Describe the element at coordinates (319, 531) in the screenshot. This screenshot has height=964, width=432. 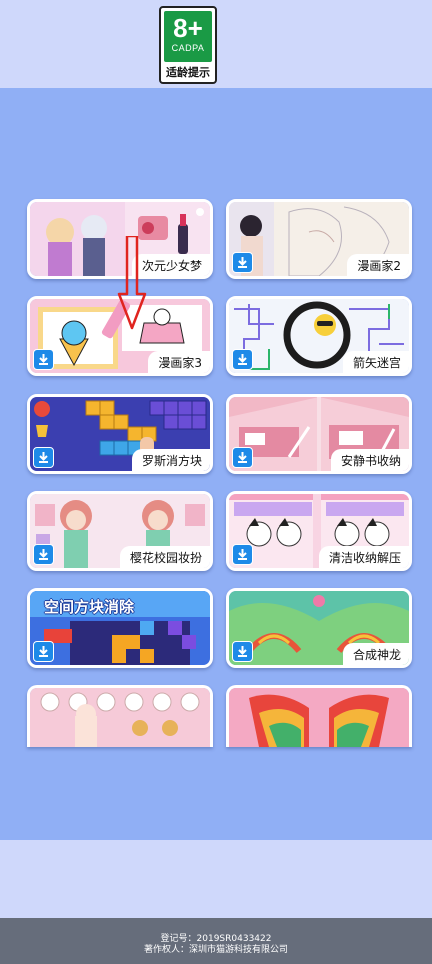
I see `game-card-qingjie: 清洁收纳解压` at that location.